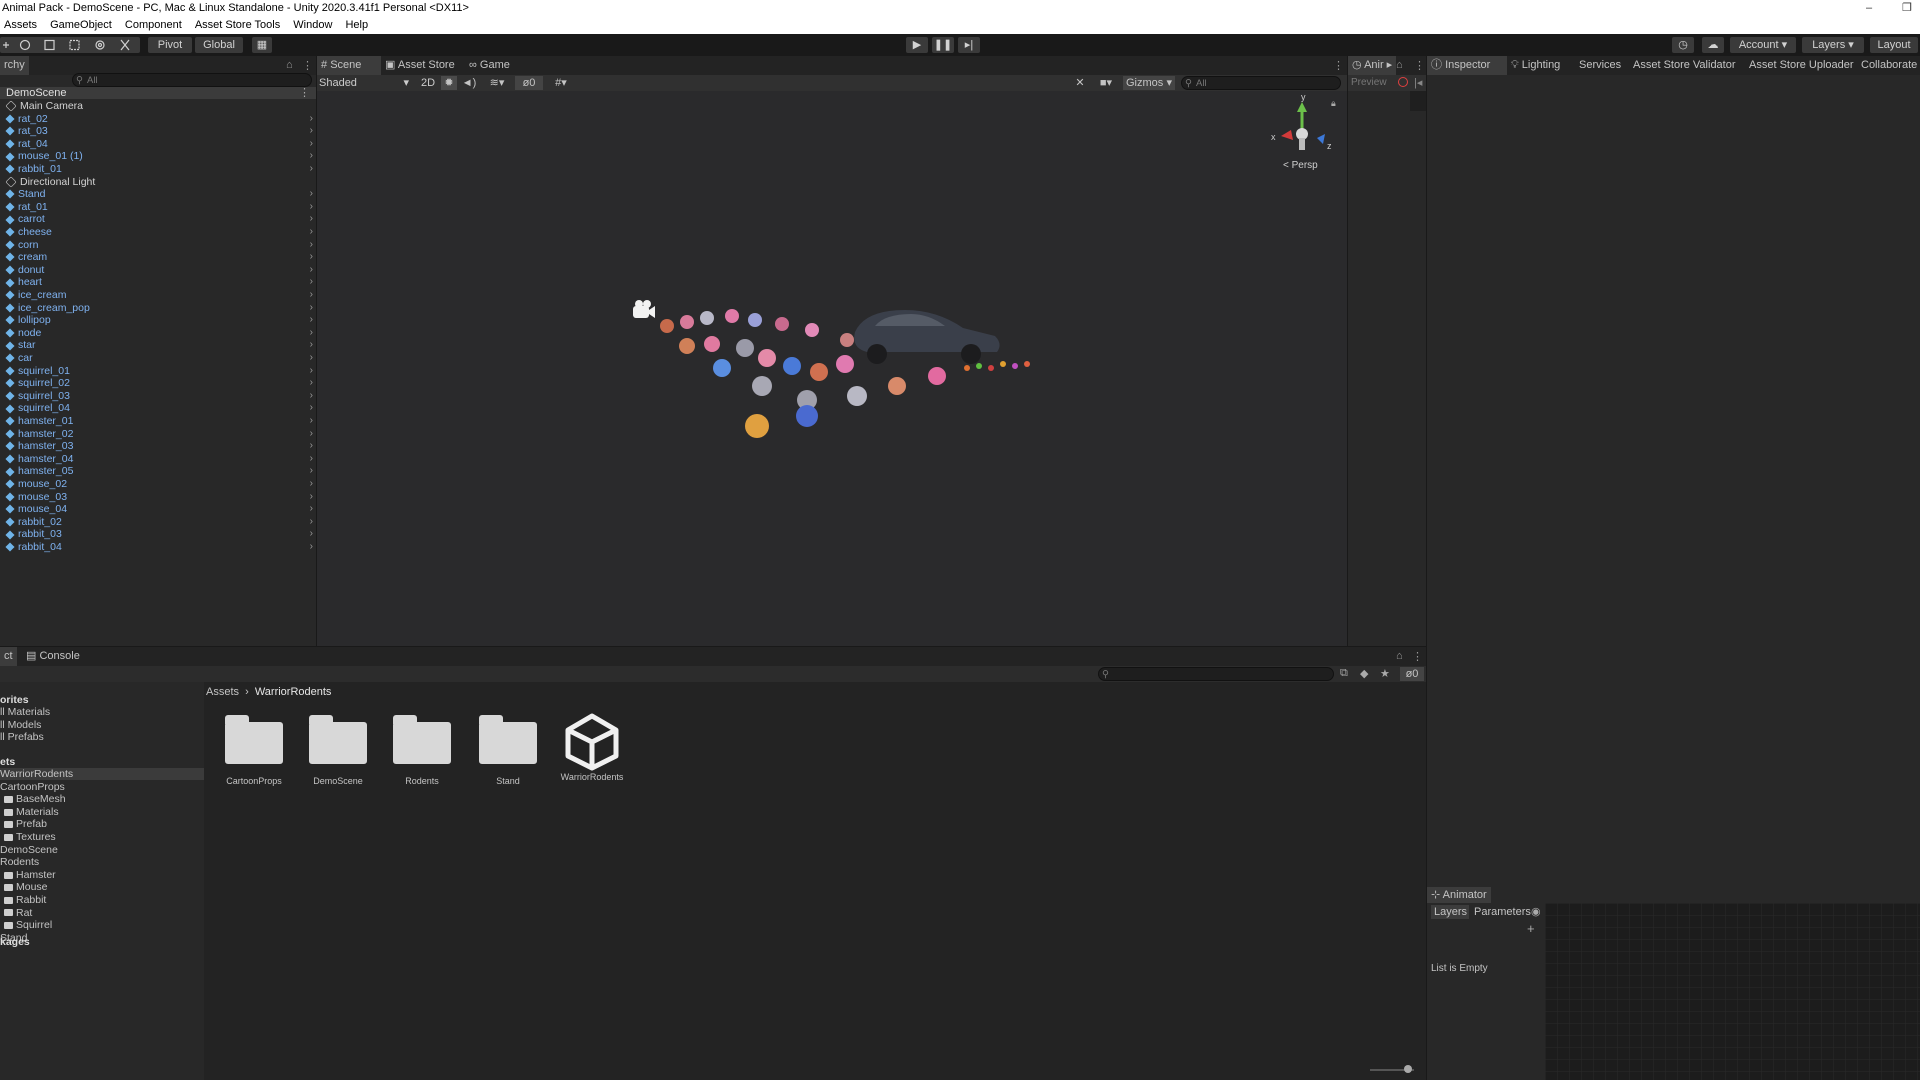  What do you see at coordinates (1106, 83) in the screenshot?
I see `camera-dropdown: ■▾` at bounding box center [1106, 83].